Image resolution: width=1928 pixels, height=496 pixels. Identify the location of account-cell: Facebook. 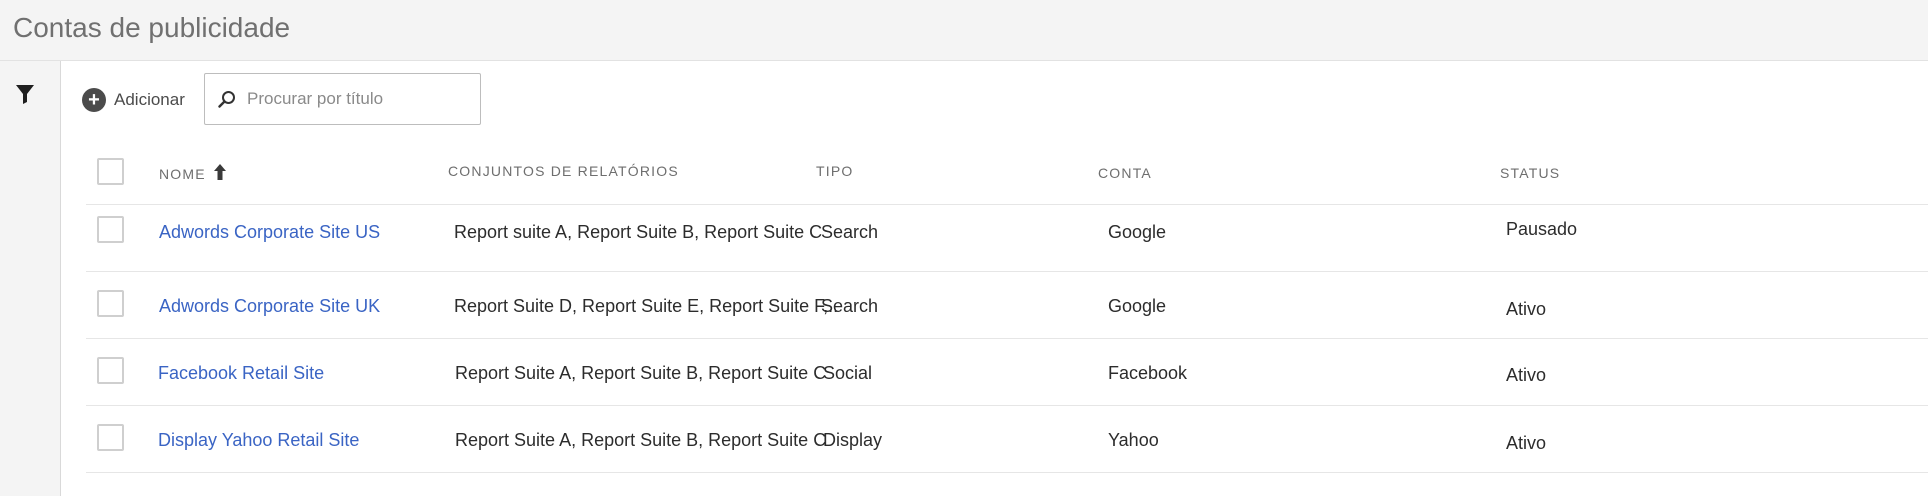
(1148, 373).